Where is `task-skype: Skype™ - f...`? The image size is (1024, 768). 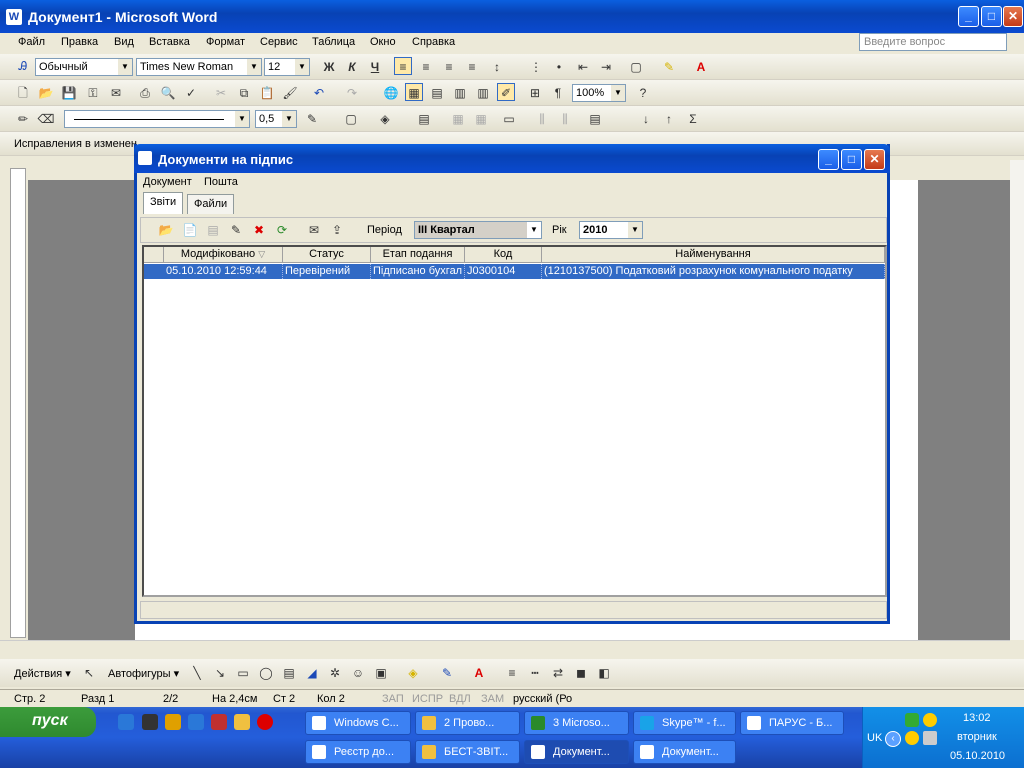
task-skype: Skype™ - f... is located at coordinates (684, 723).